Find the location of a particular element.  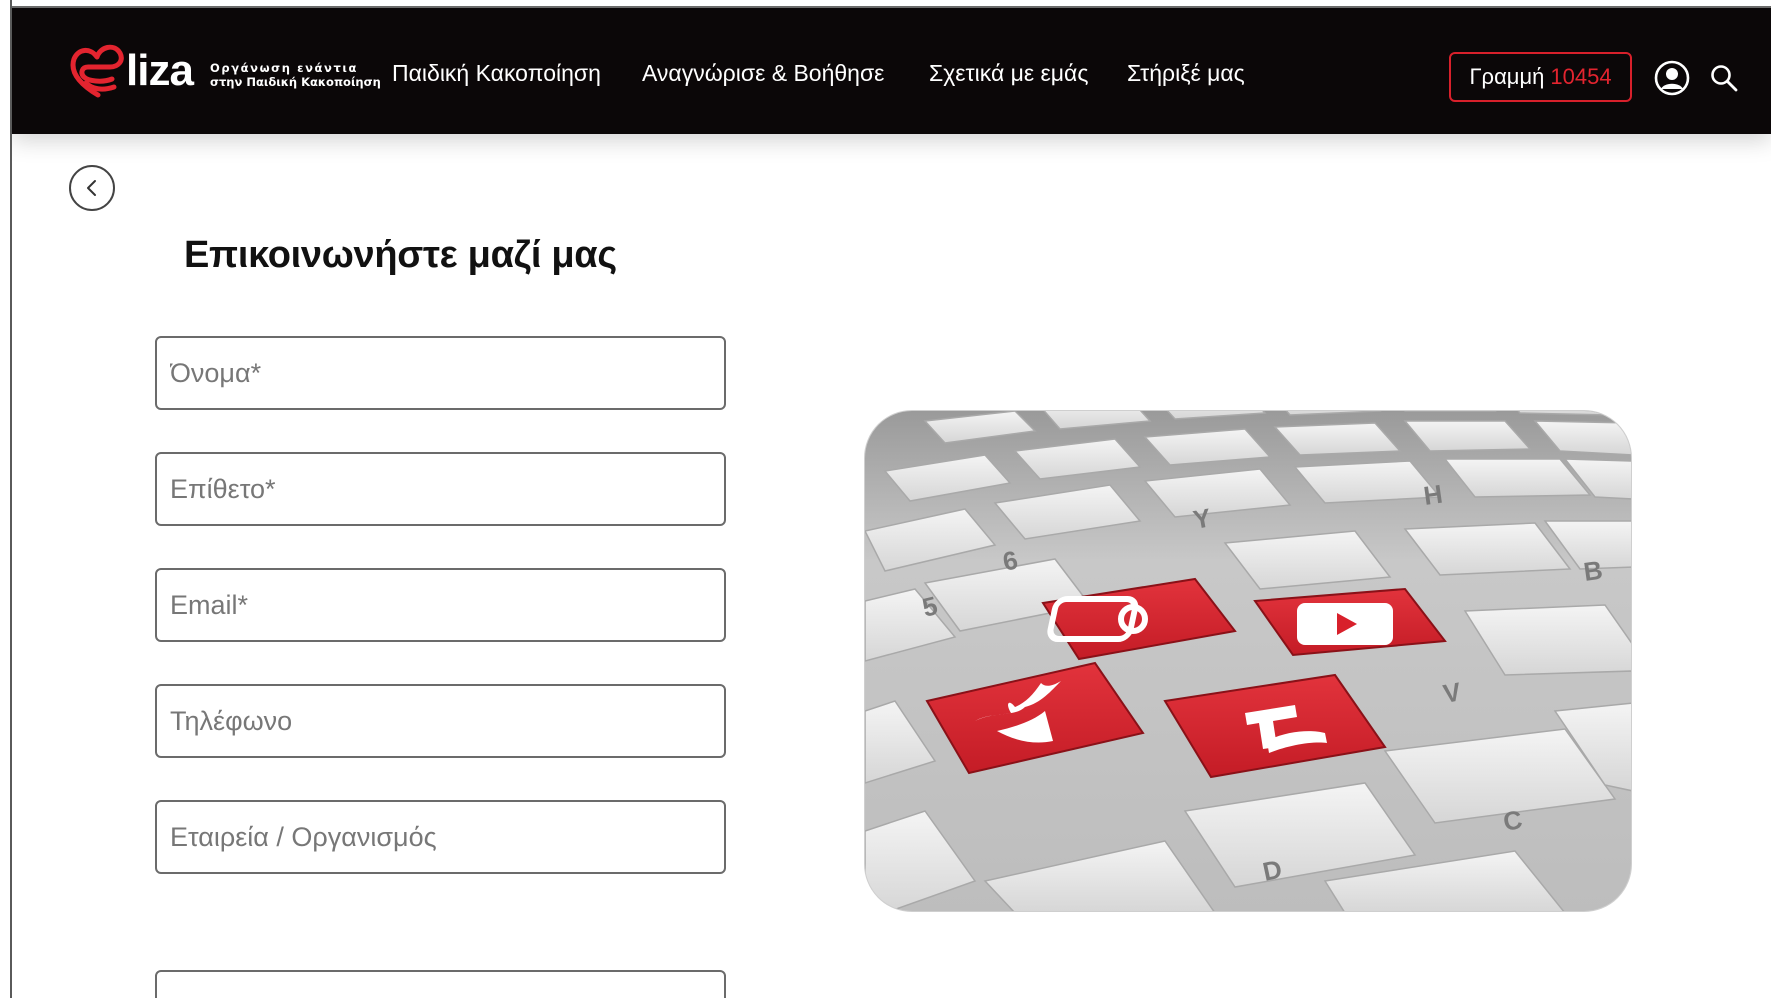

first-name-input is located at coordinates (440, 373).